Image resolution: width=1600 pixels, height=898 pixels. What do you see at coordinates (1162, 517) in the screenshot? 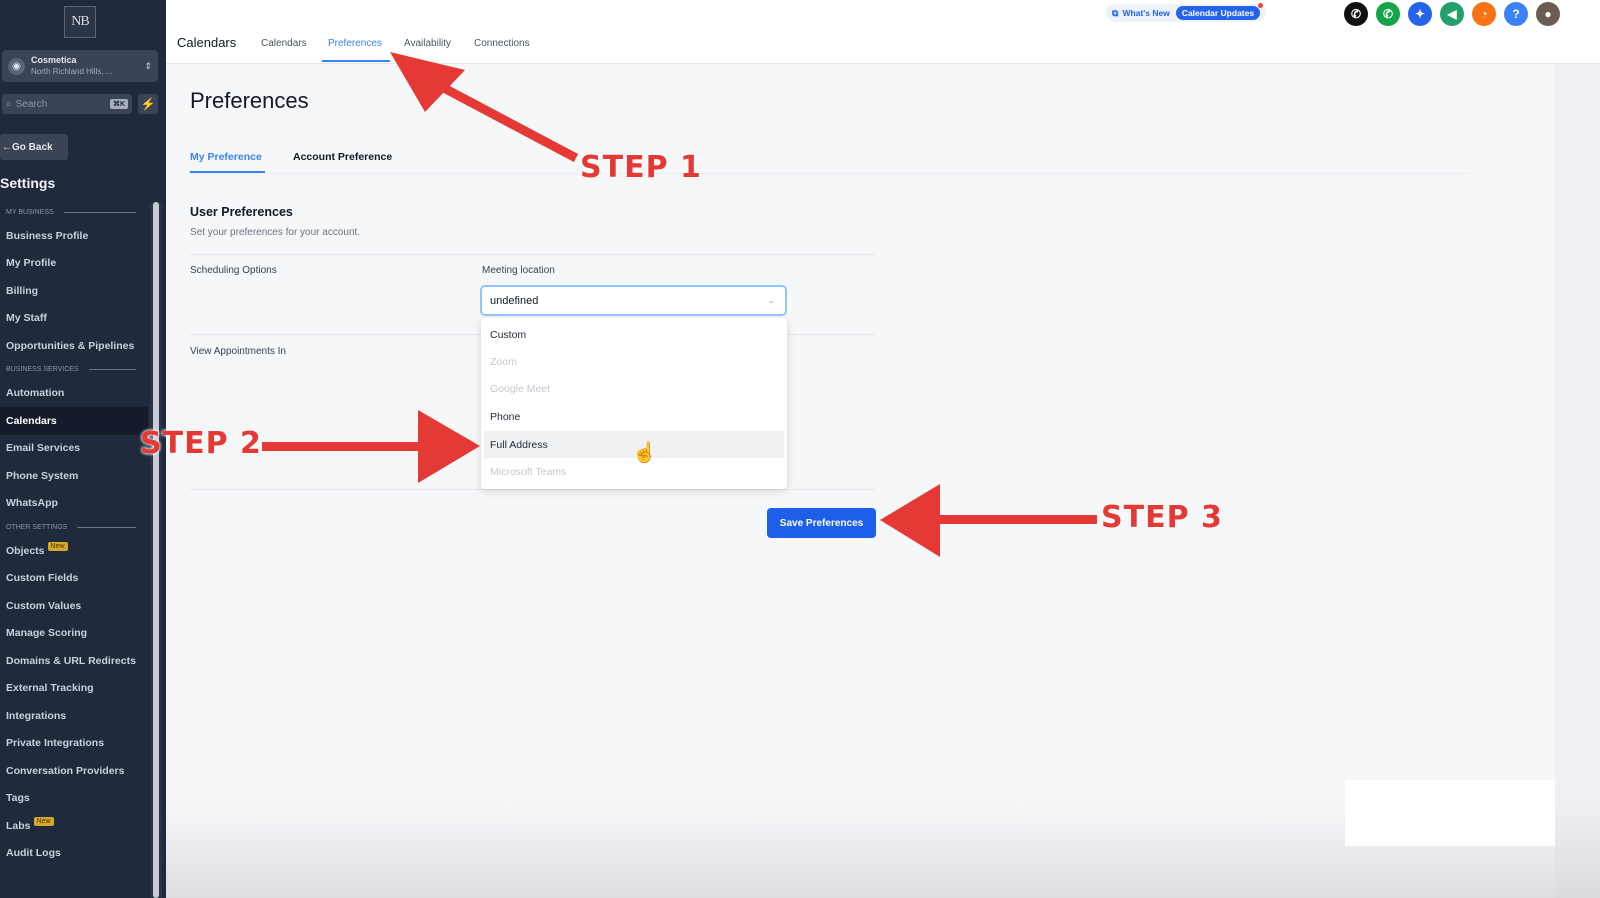
I see `step3-label: STEP 3` at bounding box center [1162, 517].